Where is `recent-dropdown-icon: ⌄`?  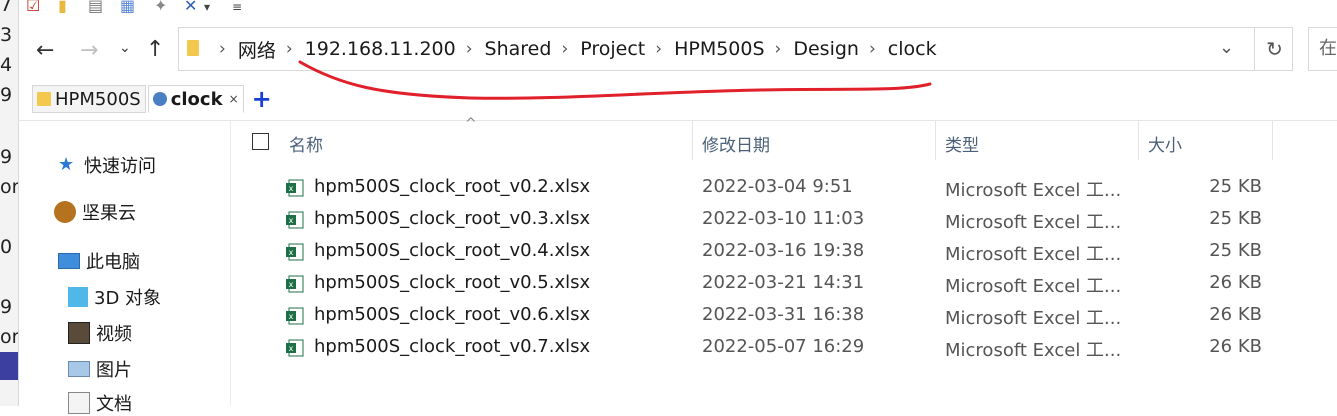 recent-dropdown-icon: ⌄ is located at coordinates (125, 48).